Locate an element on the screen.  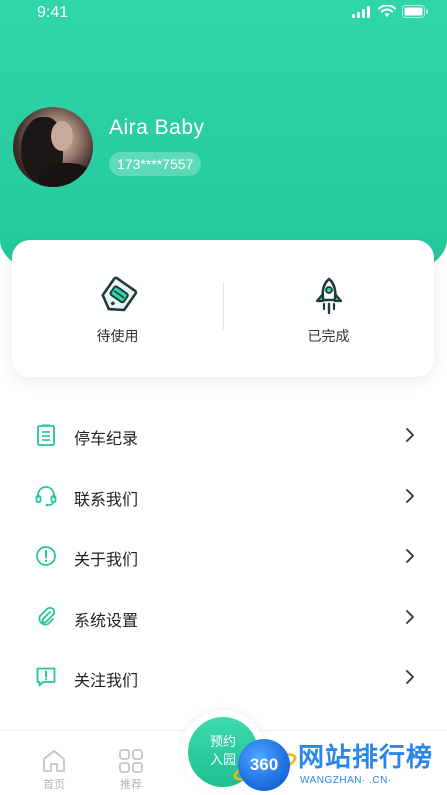
watermark-subtitle: WANGZHAN· .CN· is located at coordinates (346, 780).